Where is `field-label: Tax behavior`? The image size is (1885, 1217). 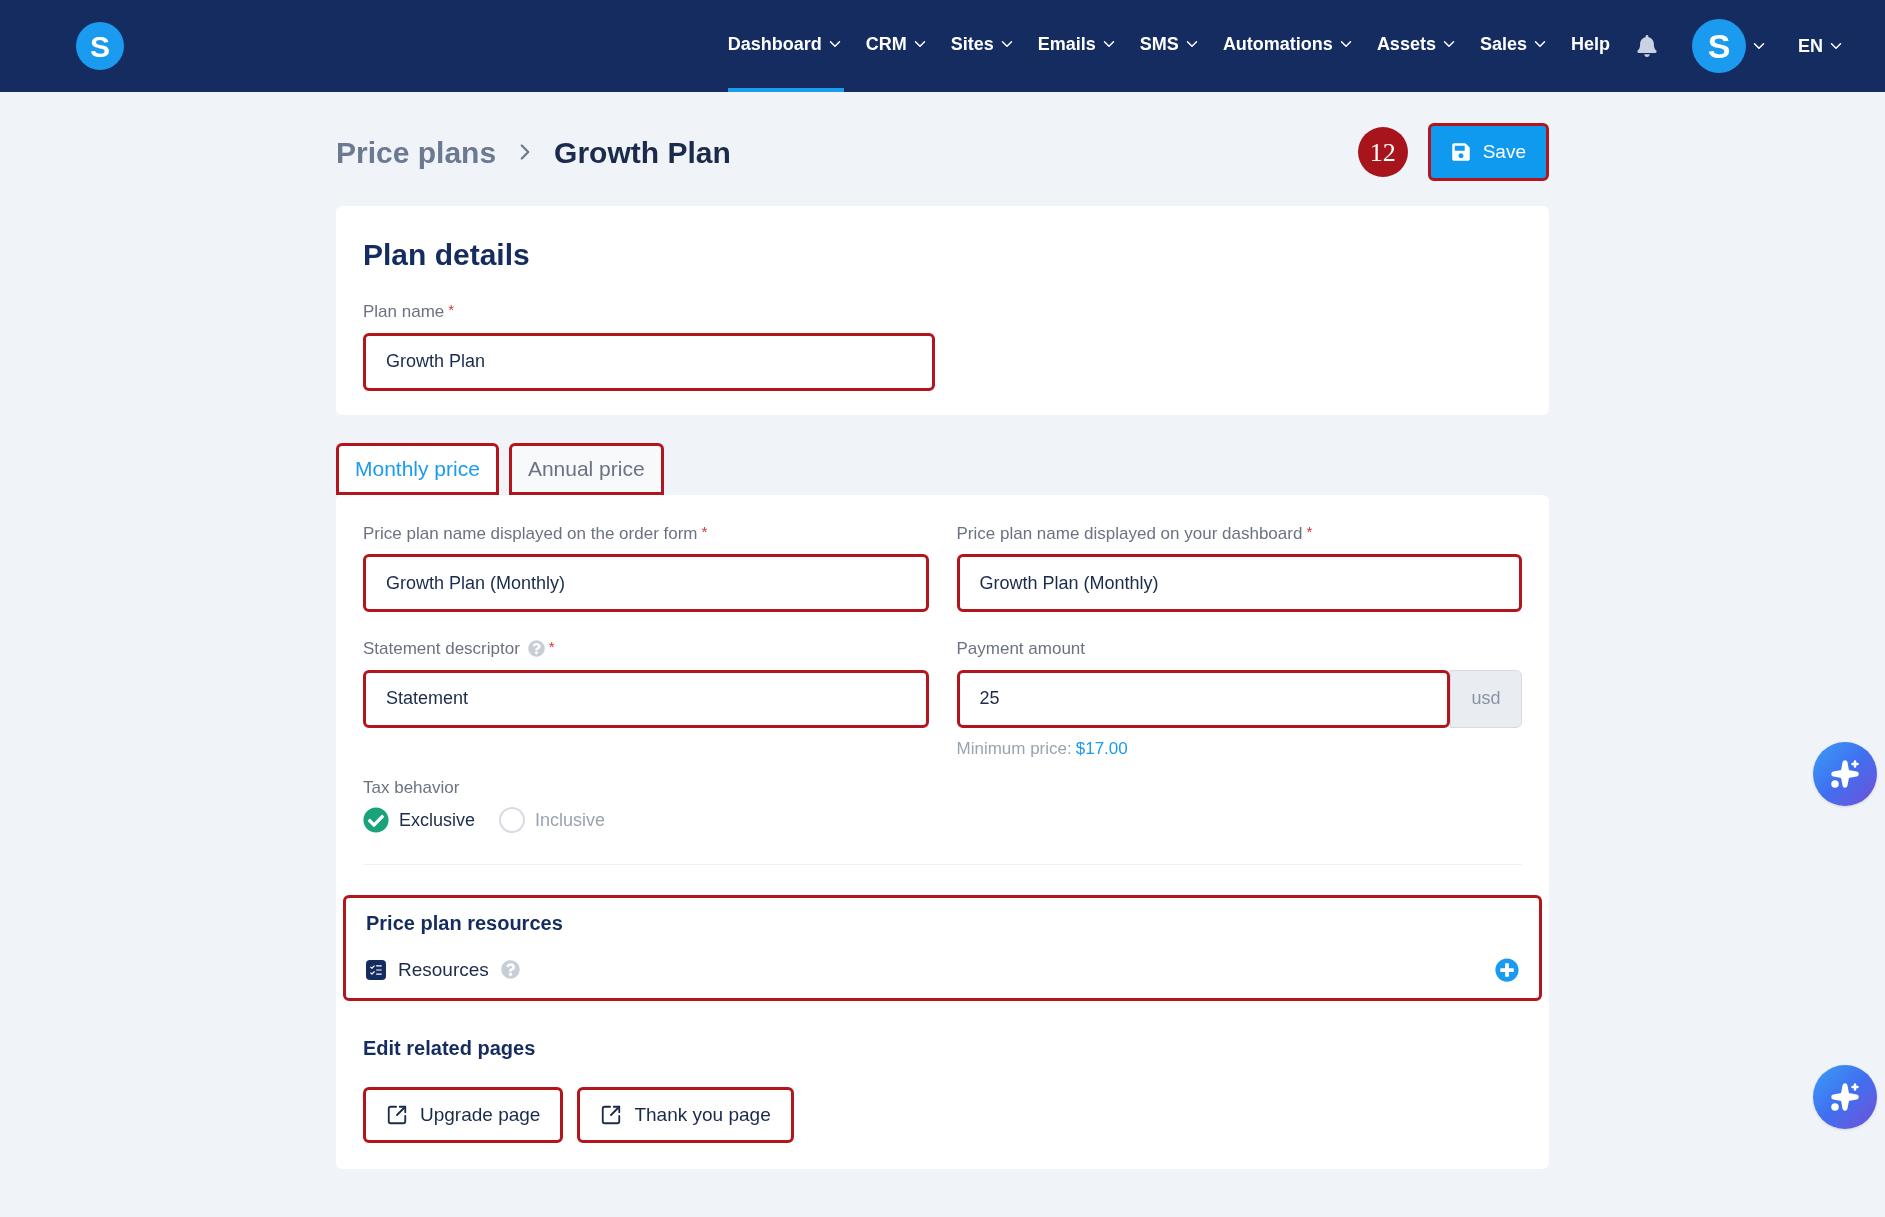 field-label: Tax behavior is located at coordinates (412, 788).